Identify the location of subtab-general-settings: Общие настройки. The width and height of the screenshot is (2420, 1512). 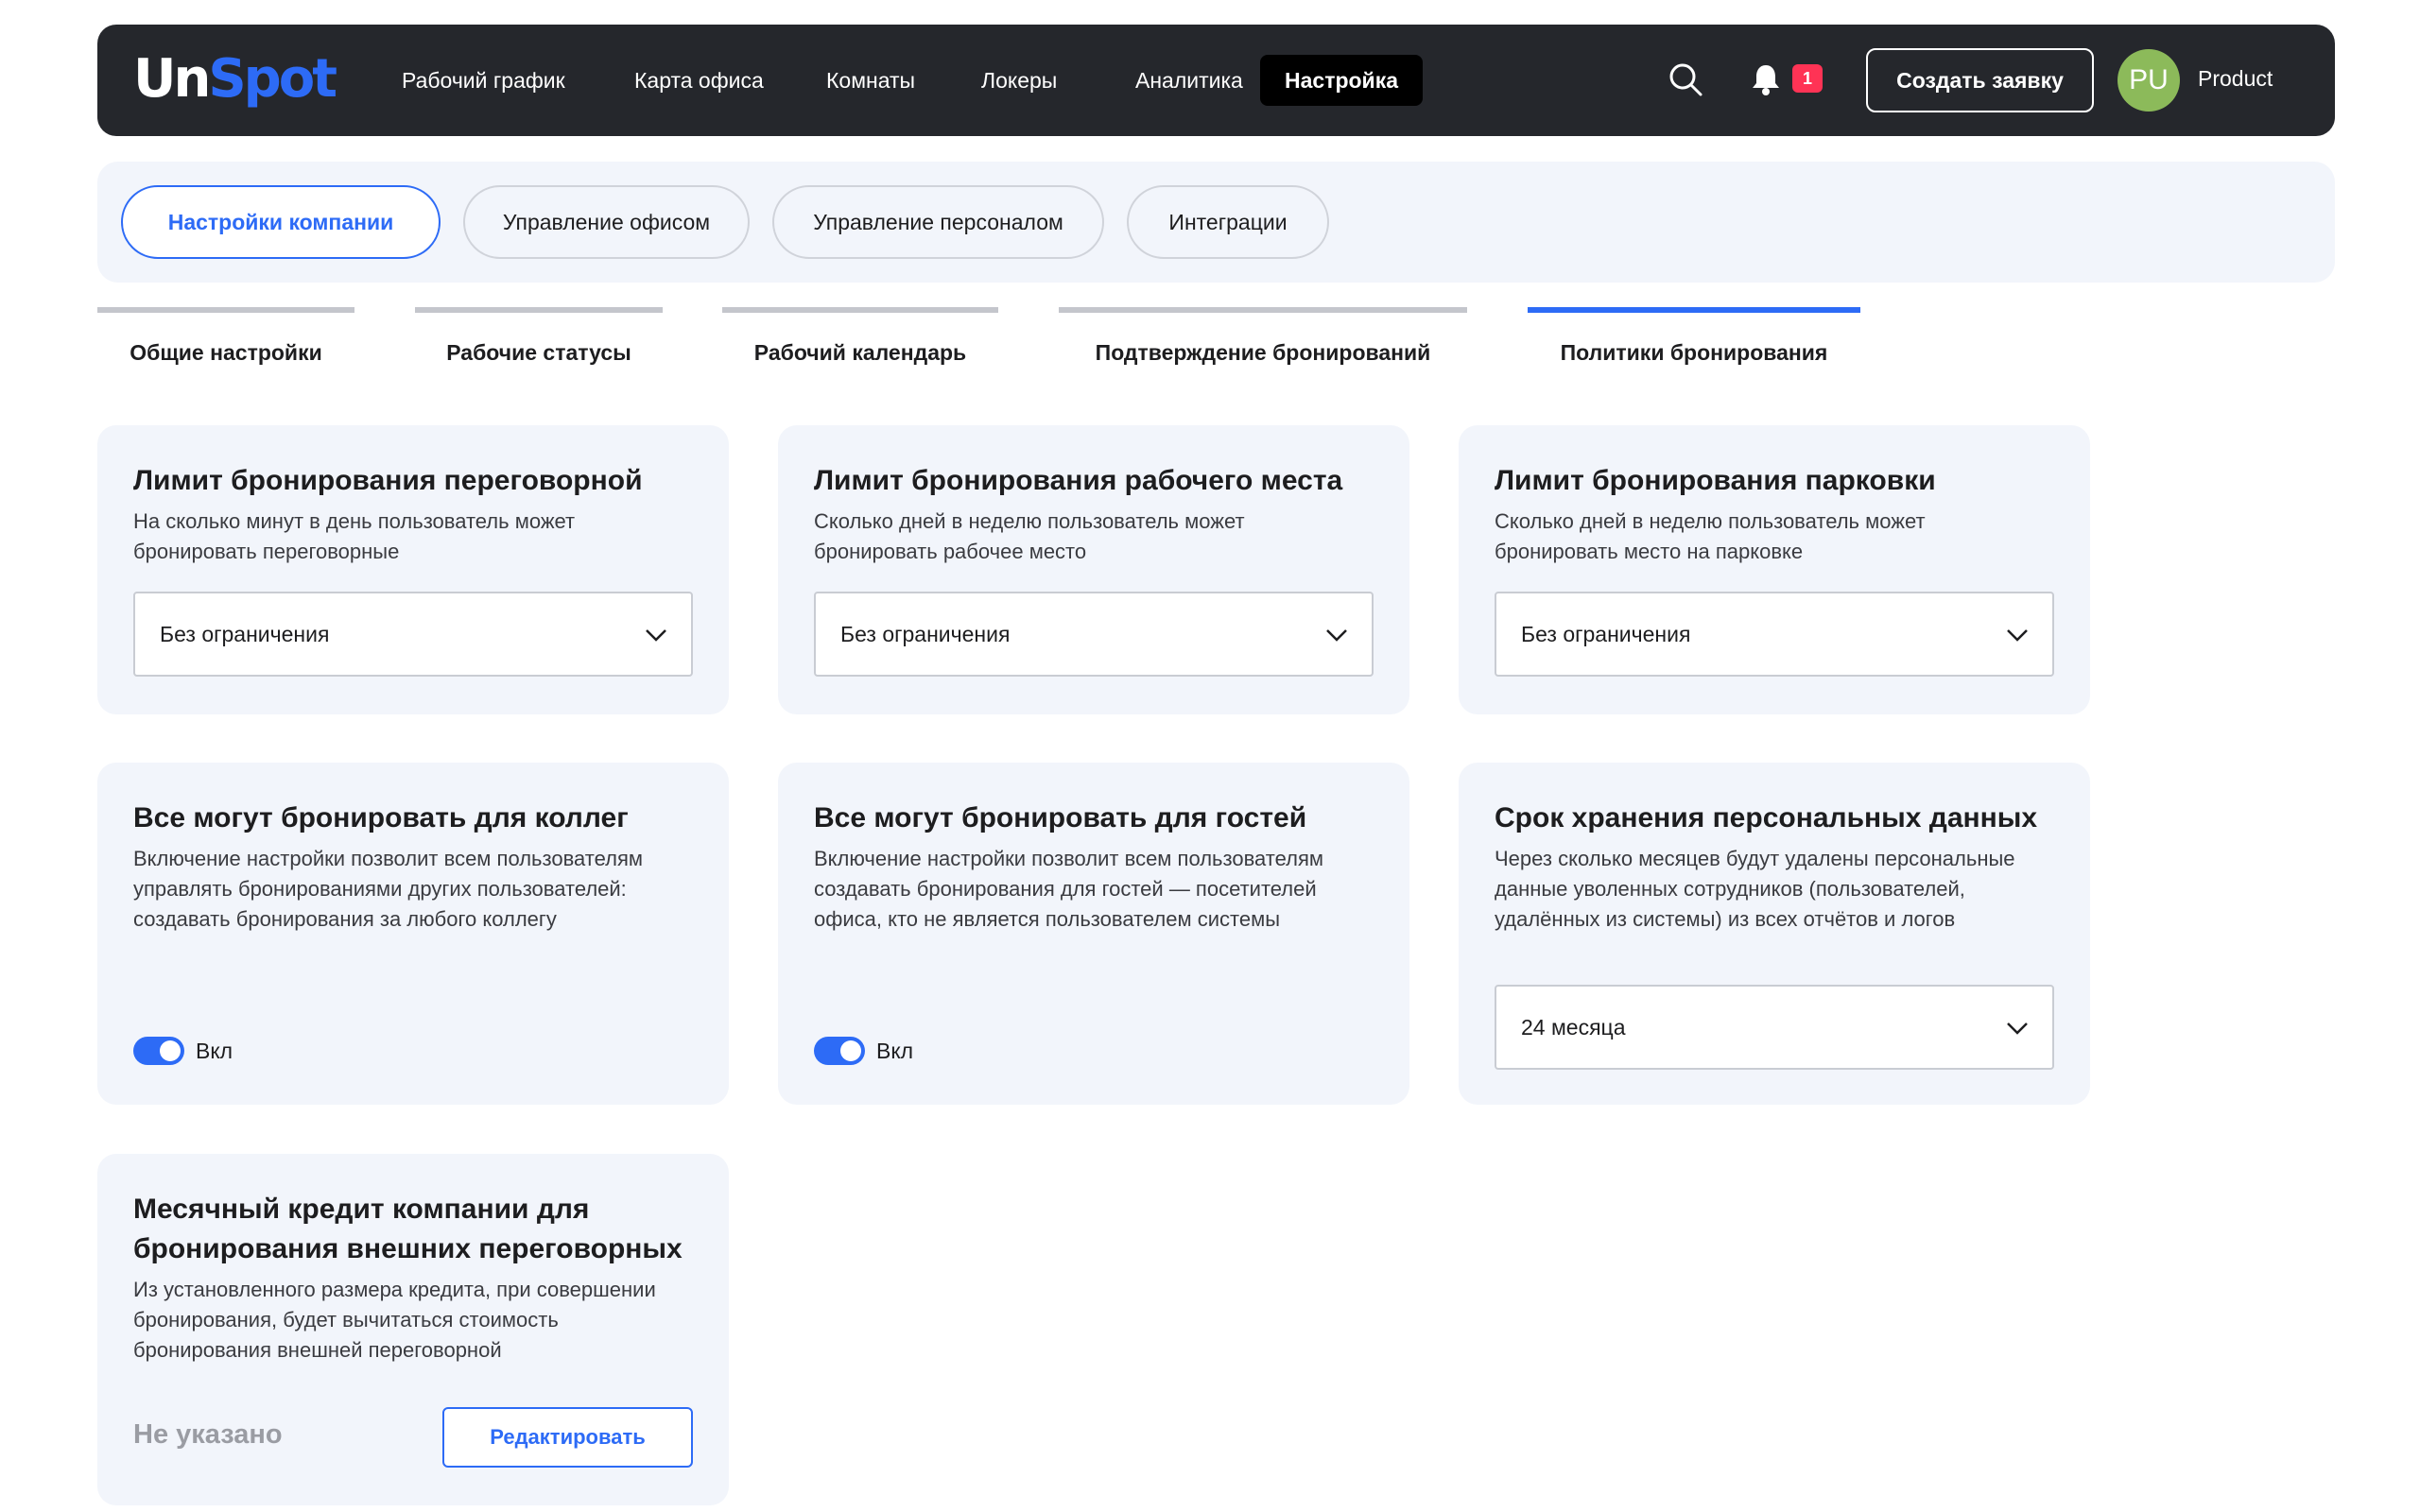
(226, 336).